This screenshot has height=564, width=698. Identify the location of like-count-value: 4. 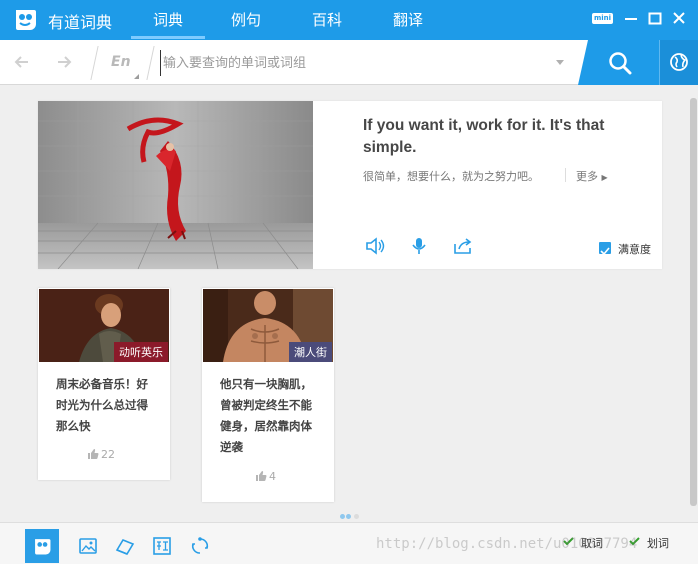
(272, 476).